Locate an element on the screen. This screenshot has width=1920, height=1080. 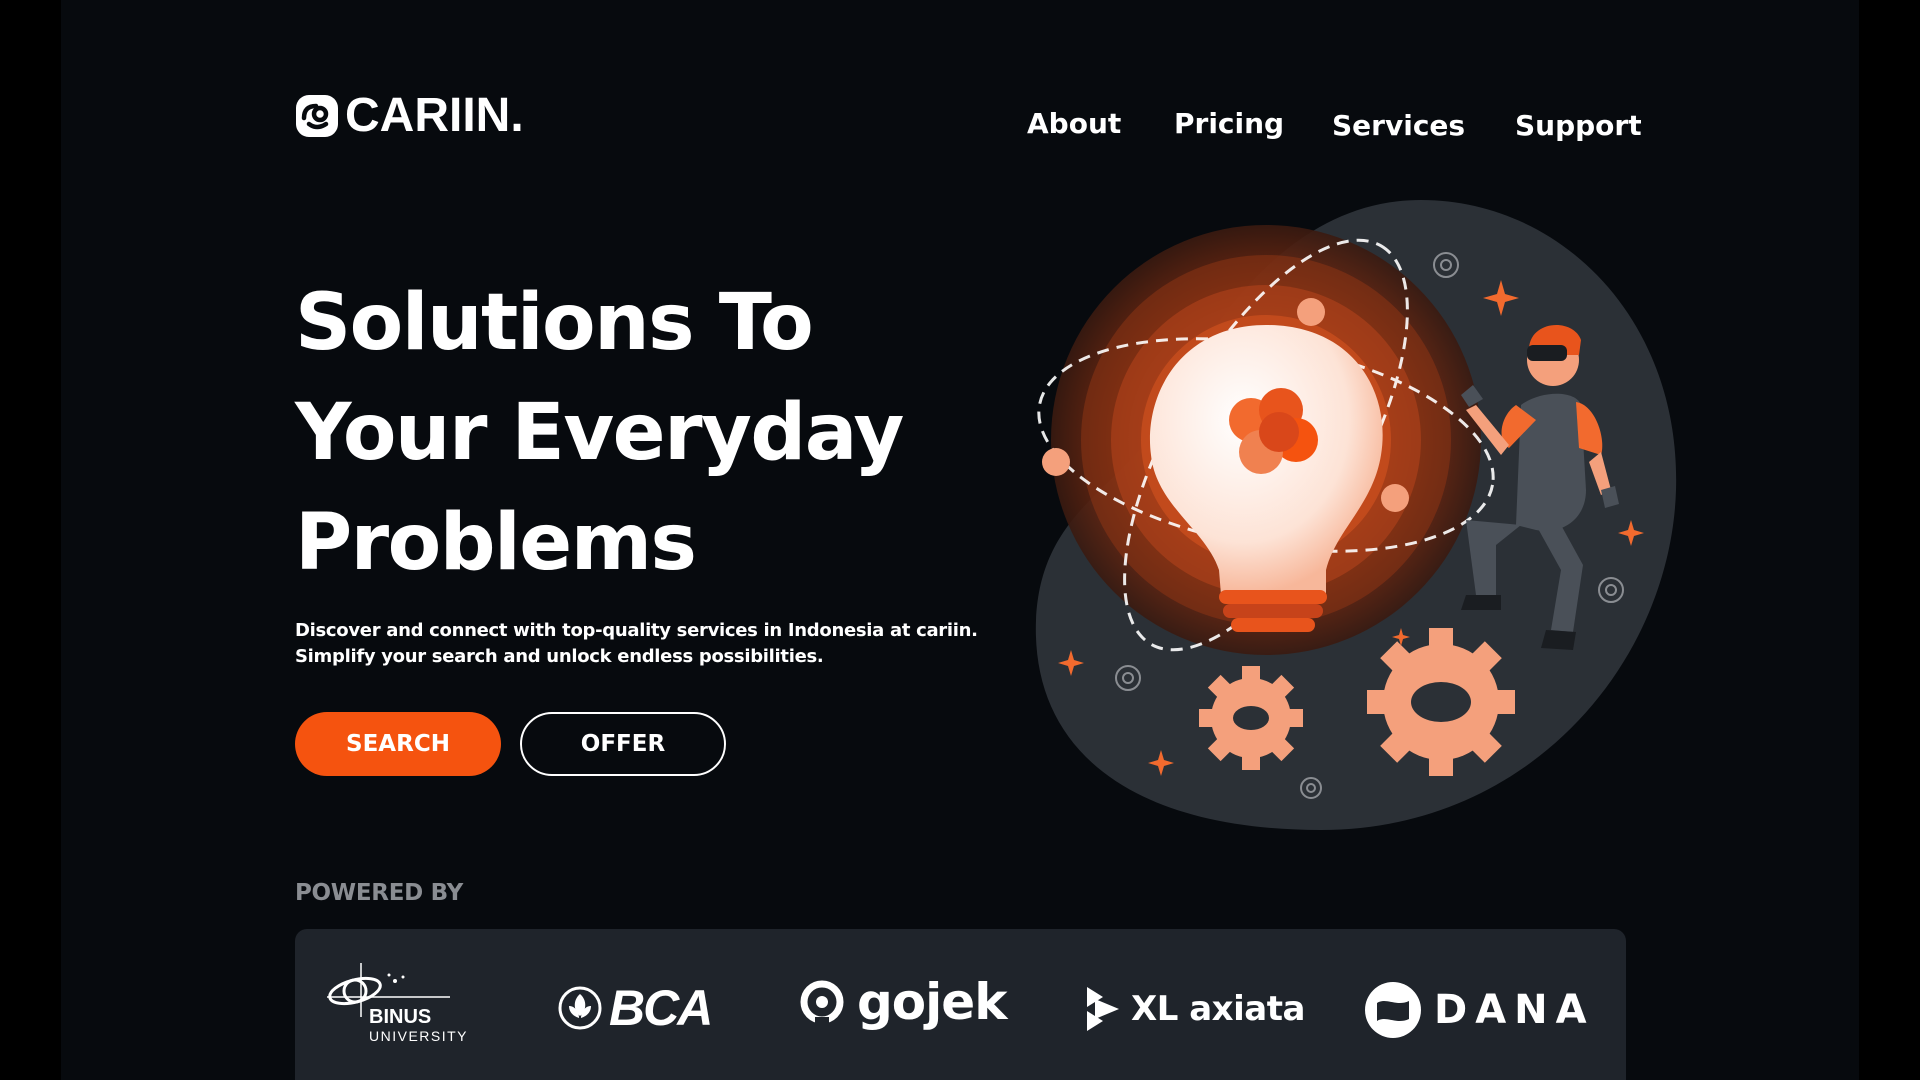
partner-dana: DANA is located at coordinates (1479, 1010).